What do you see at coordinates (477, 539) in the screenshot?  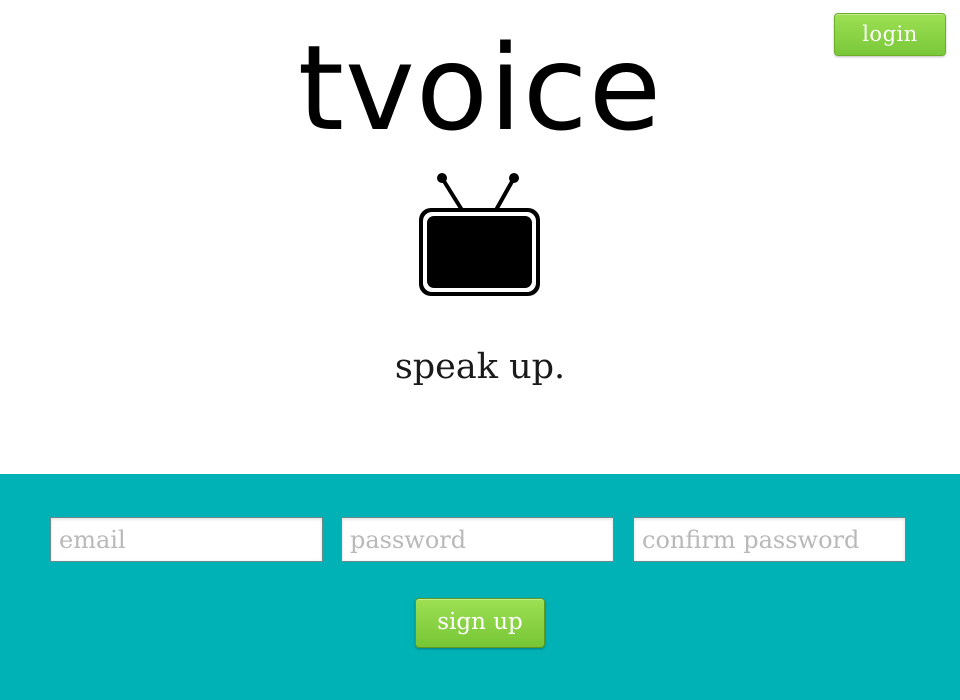 I see `password-field` at bounding box center [477, 539].